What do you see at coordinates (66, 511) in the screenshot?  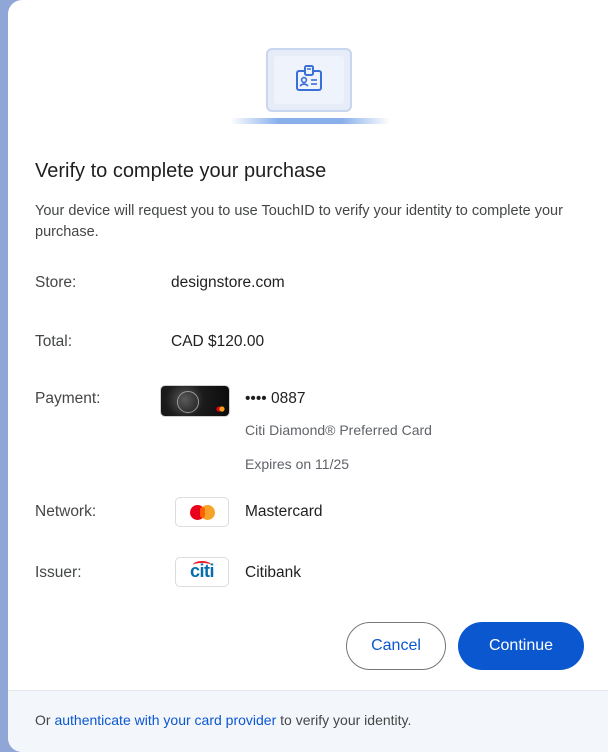 I see `network-label: Network:` at bounding box center [66, 511].